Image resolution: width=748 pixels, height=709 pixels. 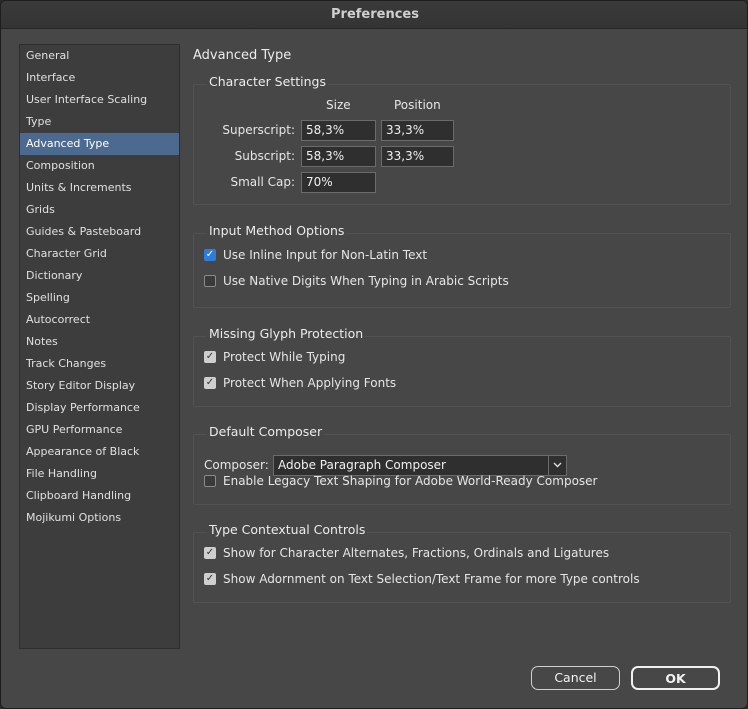 I want to click on sidebar-item-display-performance: Display Performance, so click(x=99, y=408).